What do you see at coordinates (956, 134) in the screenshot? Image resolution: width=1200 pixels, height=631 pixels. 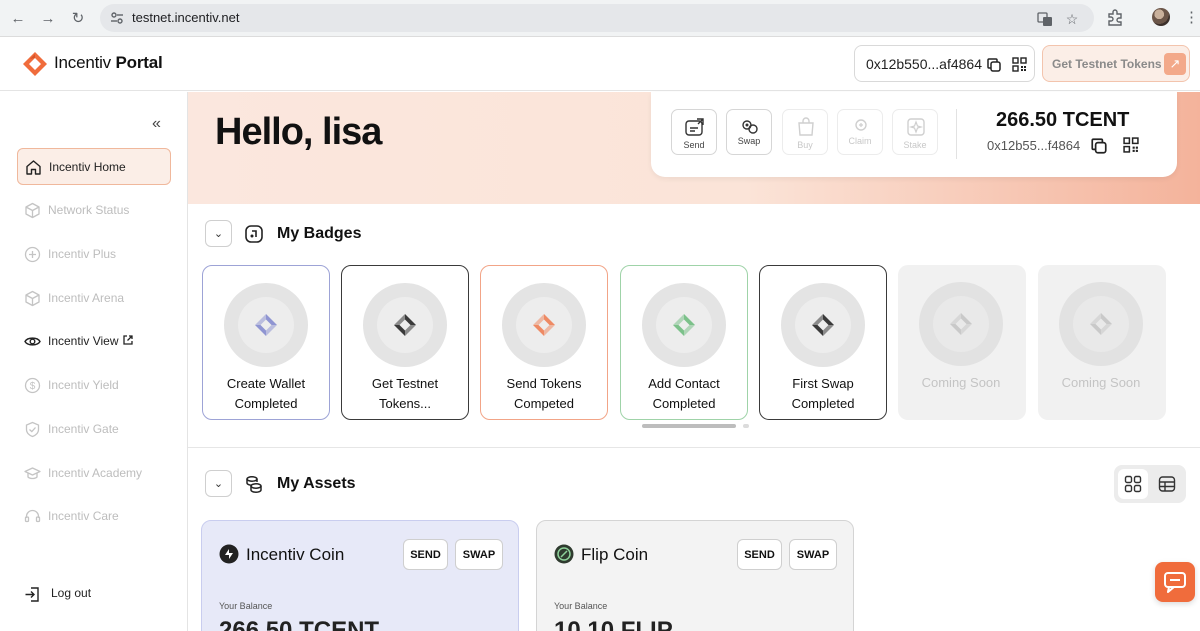 I see `divider` at bounding box center [956, 134].